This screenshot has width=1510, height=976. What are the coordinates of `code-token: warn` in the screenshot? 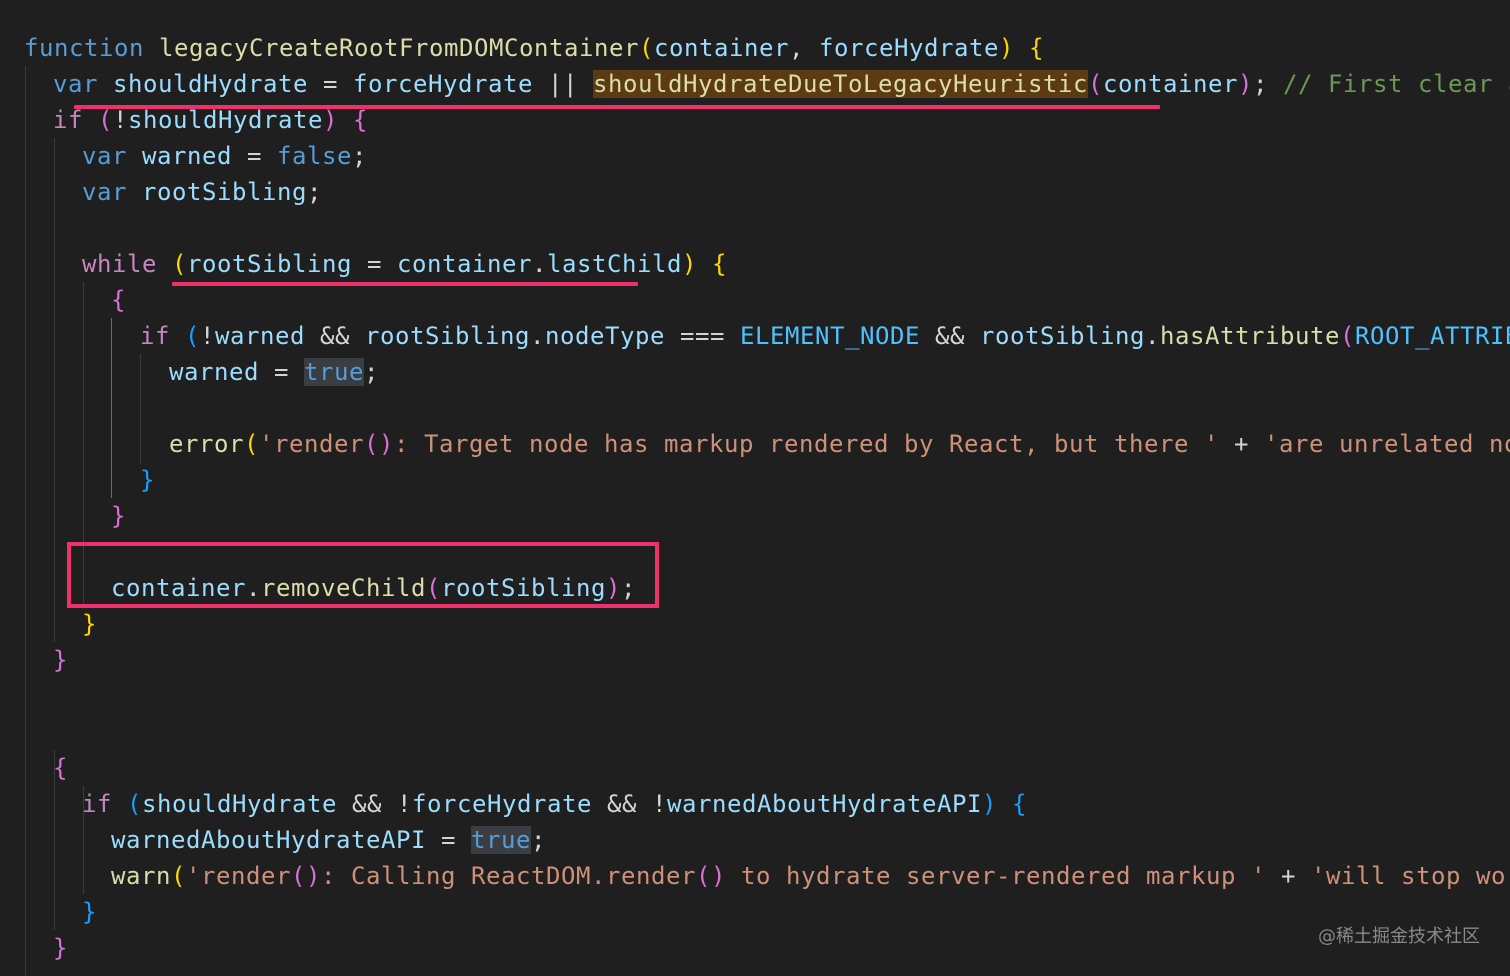 It's located at (141, 876).